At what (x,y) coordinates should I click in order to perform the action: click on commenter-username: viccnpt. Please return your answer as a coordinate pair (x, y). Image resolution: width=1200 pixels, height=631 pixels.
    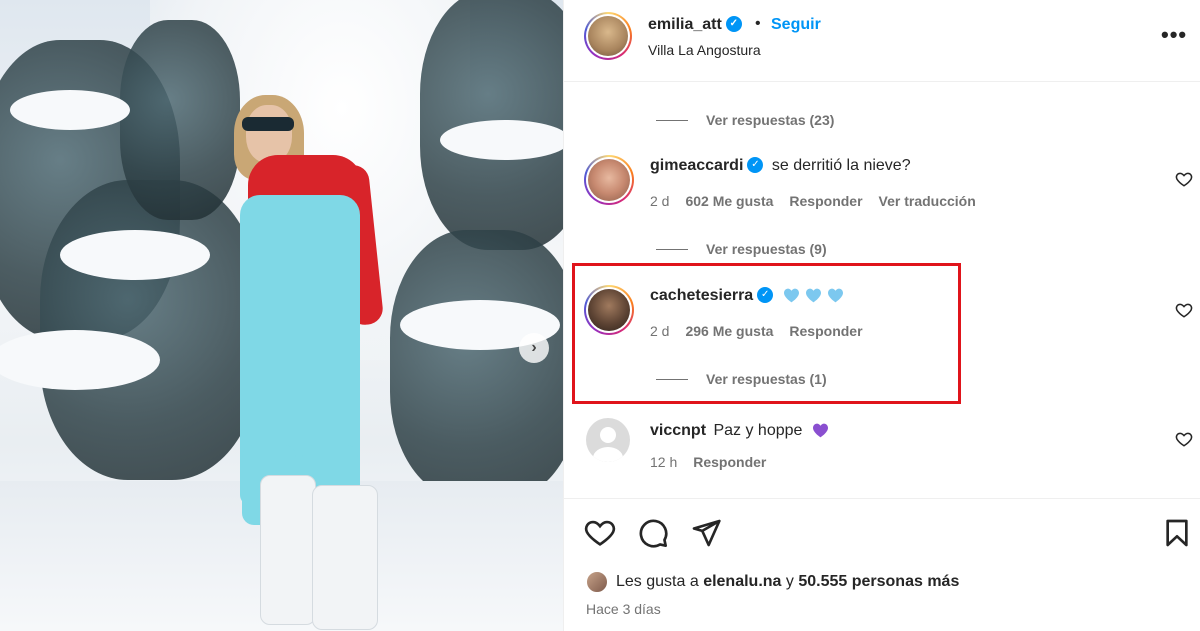
    Looking at the image, I should click on (678, 430).